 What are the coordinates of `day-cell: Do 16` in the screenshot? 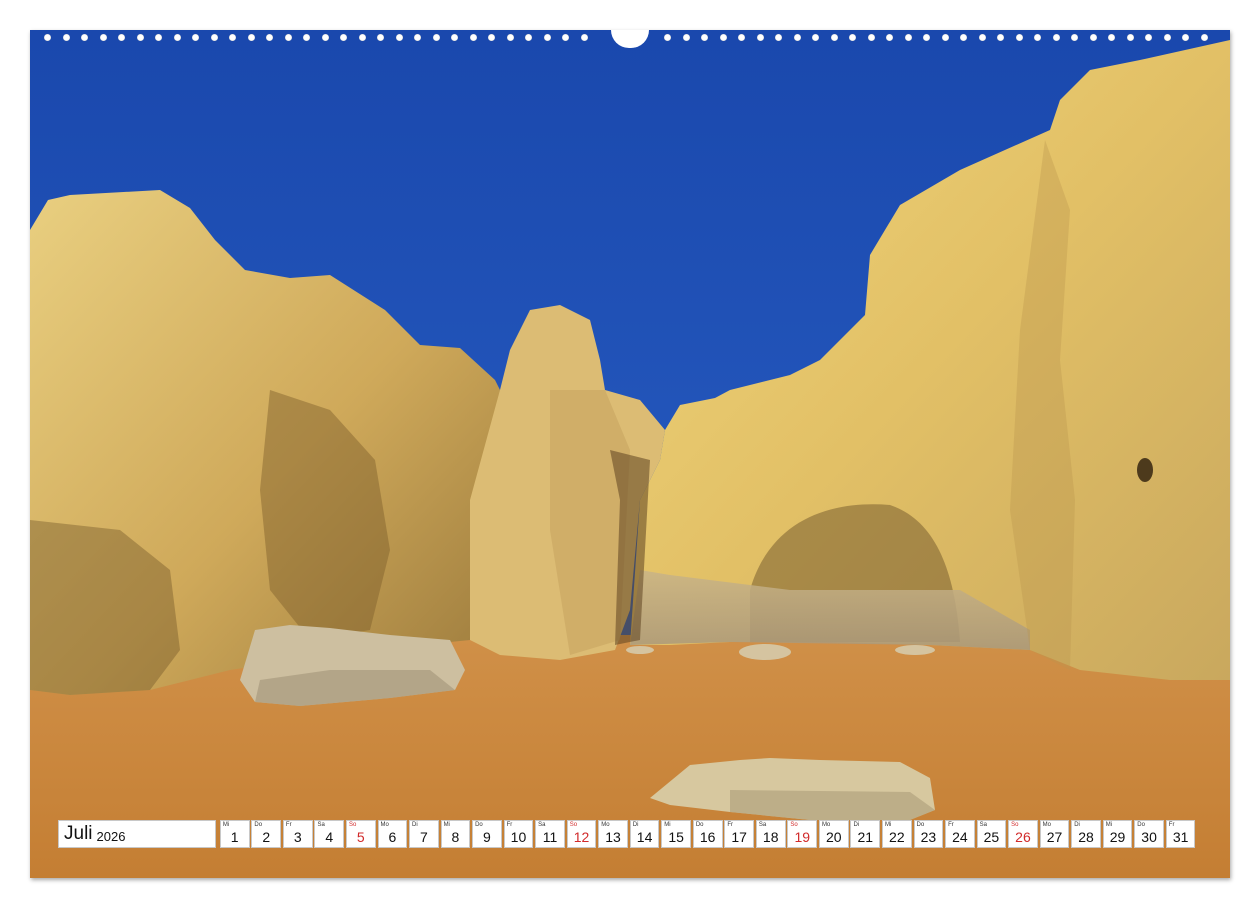 It's located at (707, 834).